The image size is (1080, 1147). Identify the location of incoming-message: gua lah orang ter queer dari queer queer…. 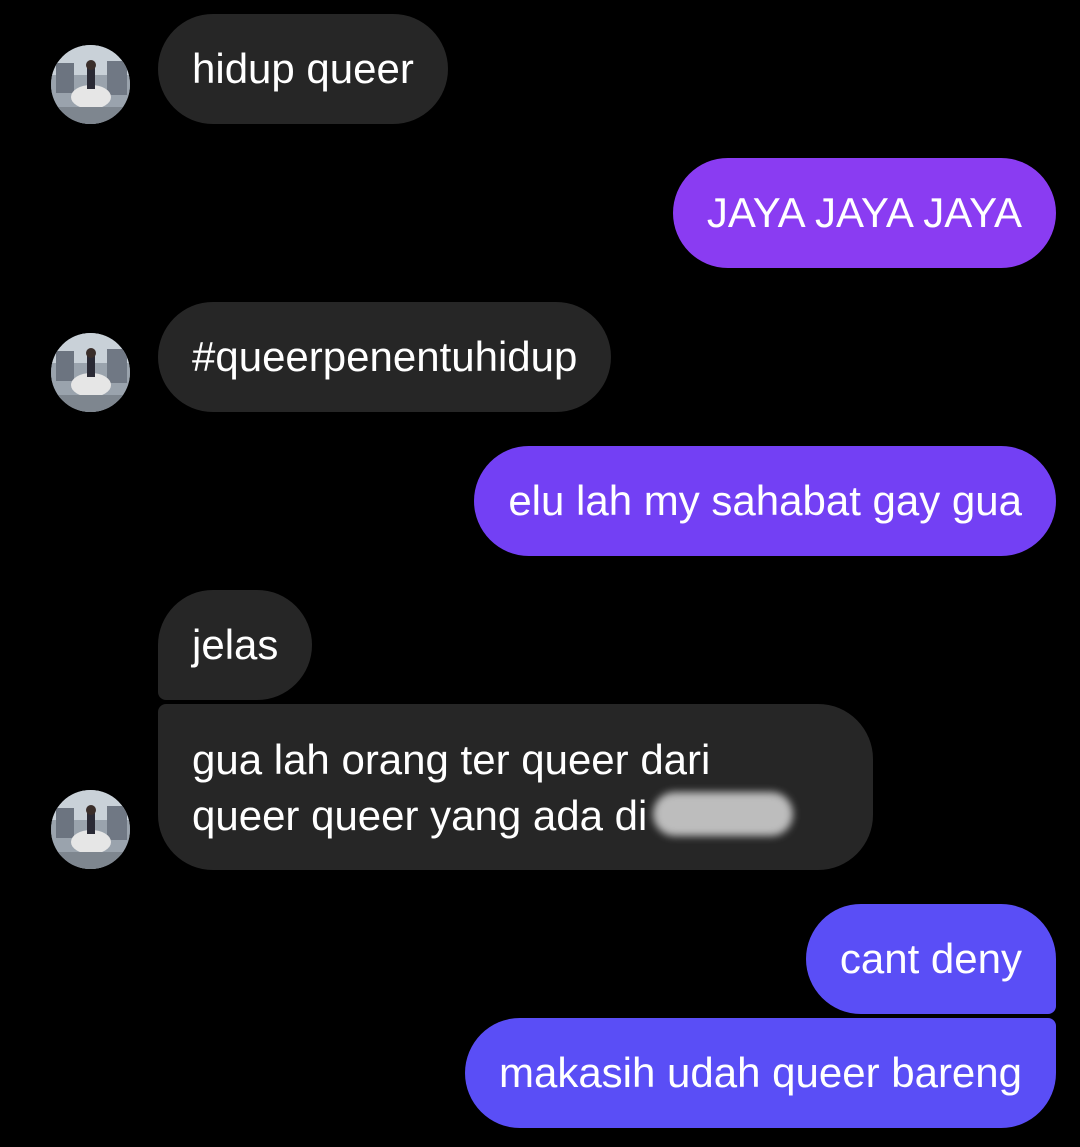
(515, 787).